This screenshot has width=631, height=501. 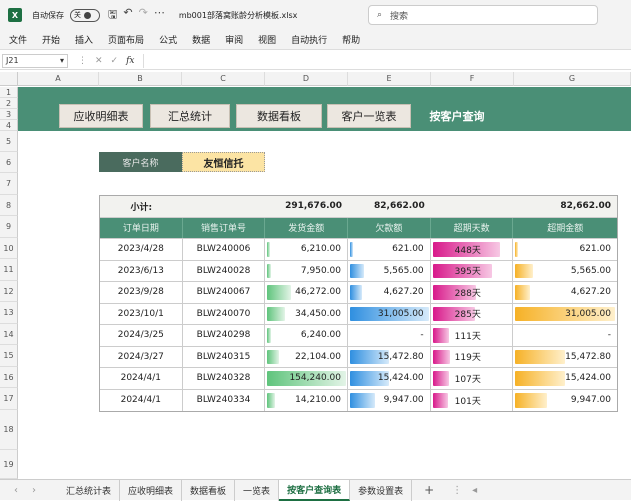 What do you see at coordinates (9, 114) in the screenshot?
I see `row-header: 3` at bounding box center [9, 114].